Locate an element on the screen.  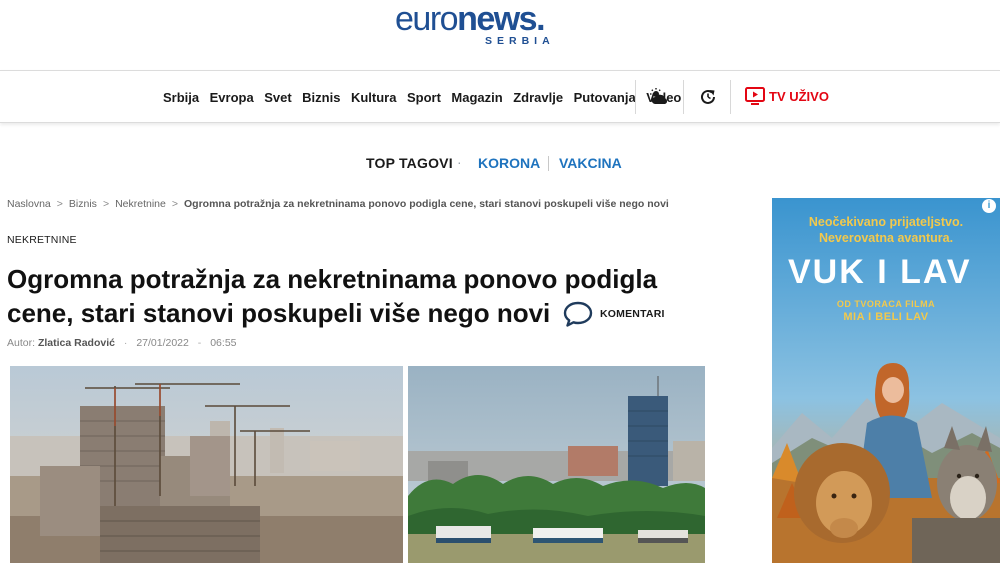
refresh-icon is located at coordinates (708, 97).